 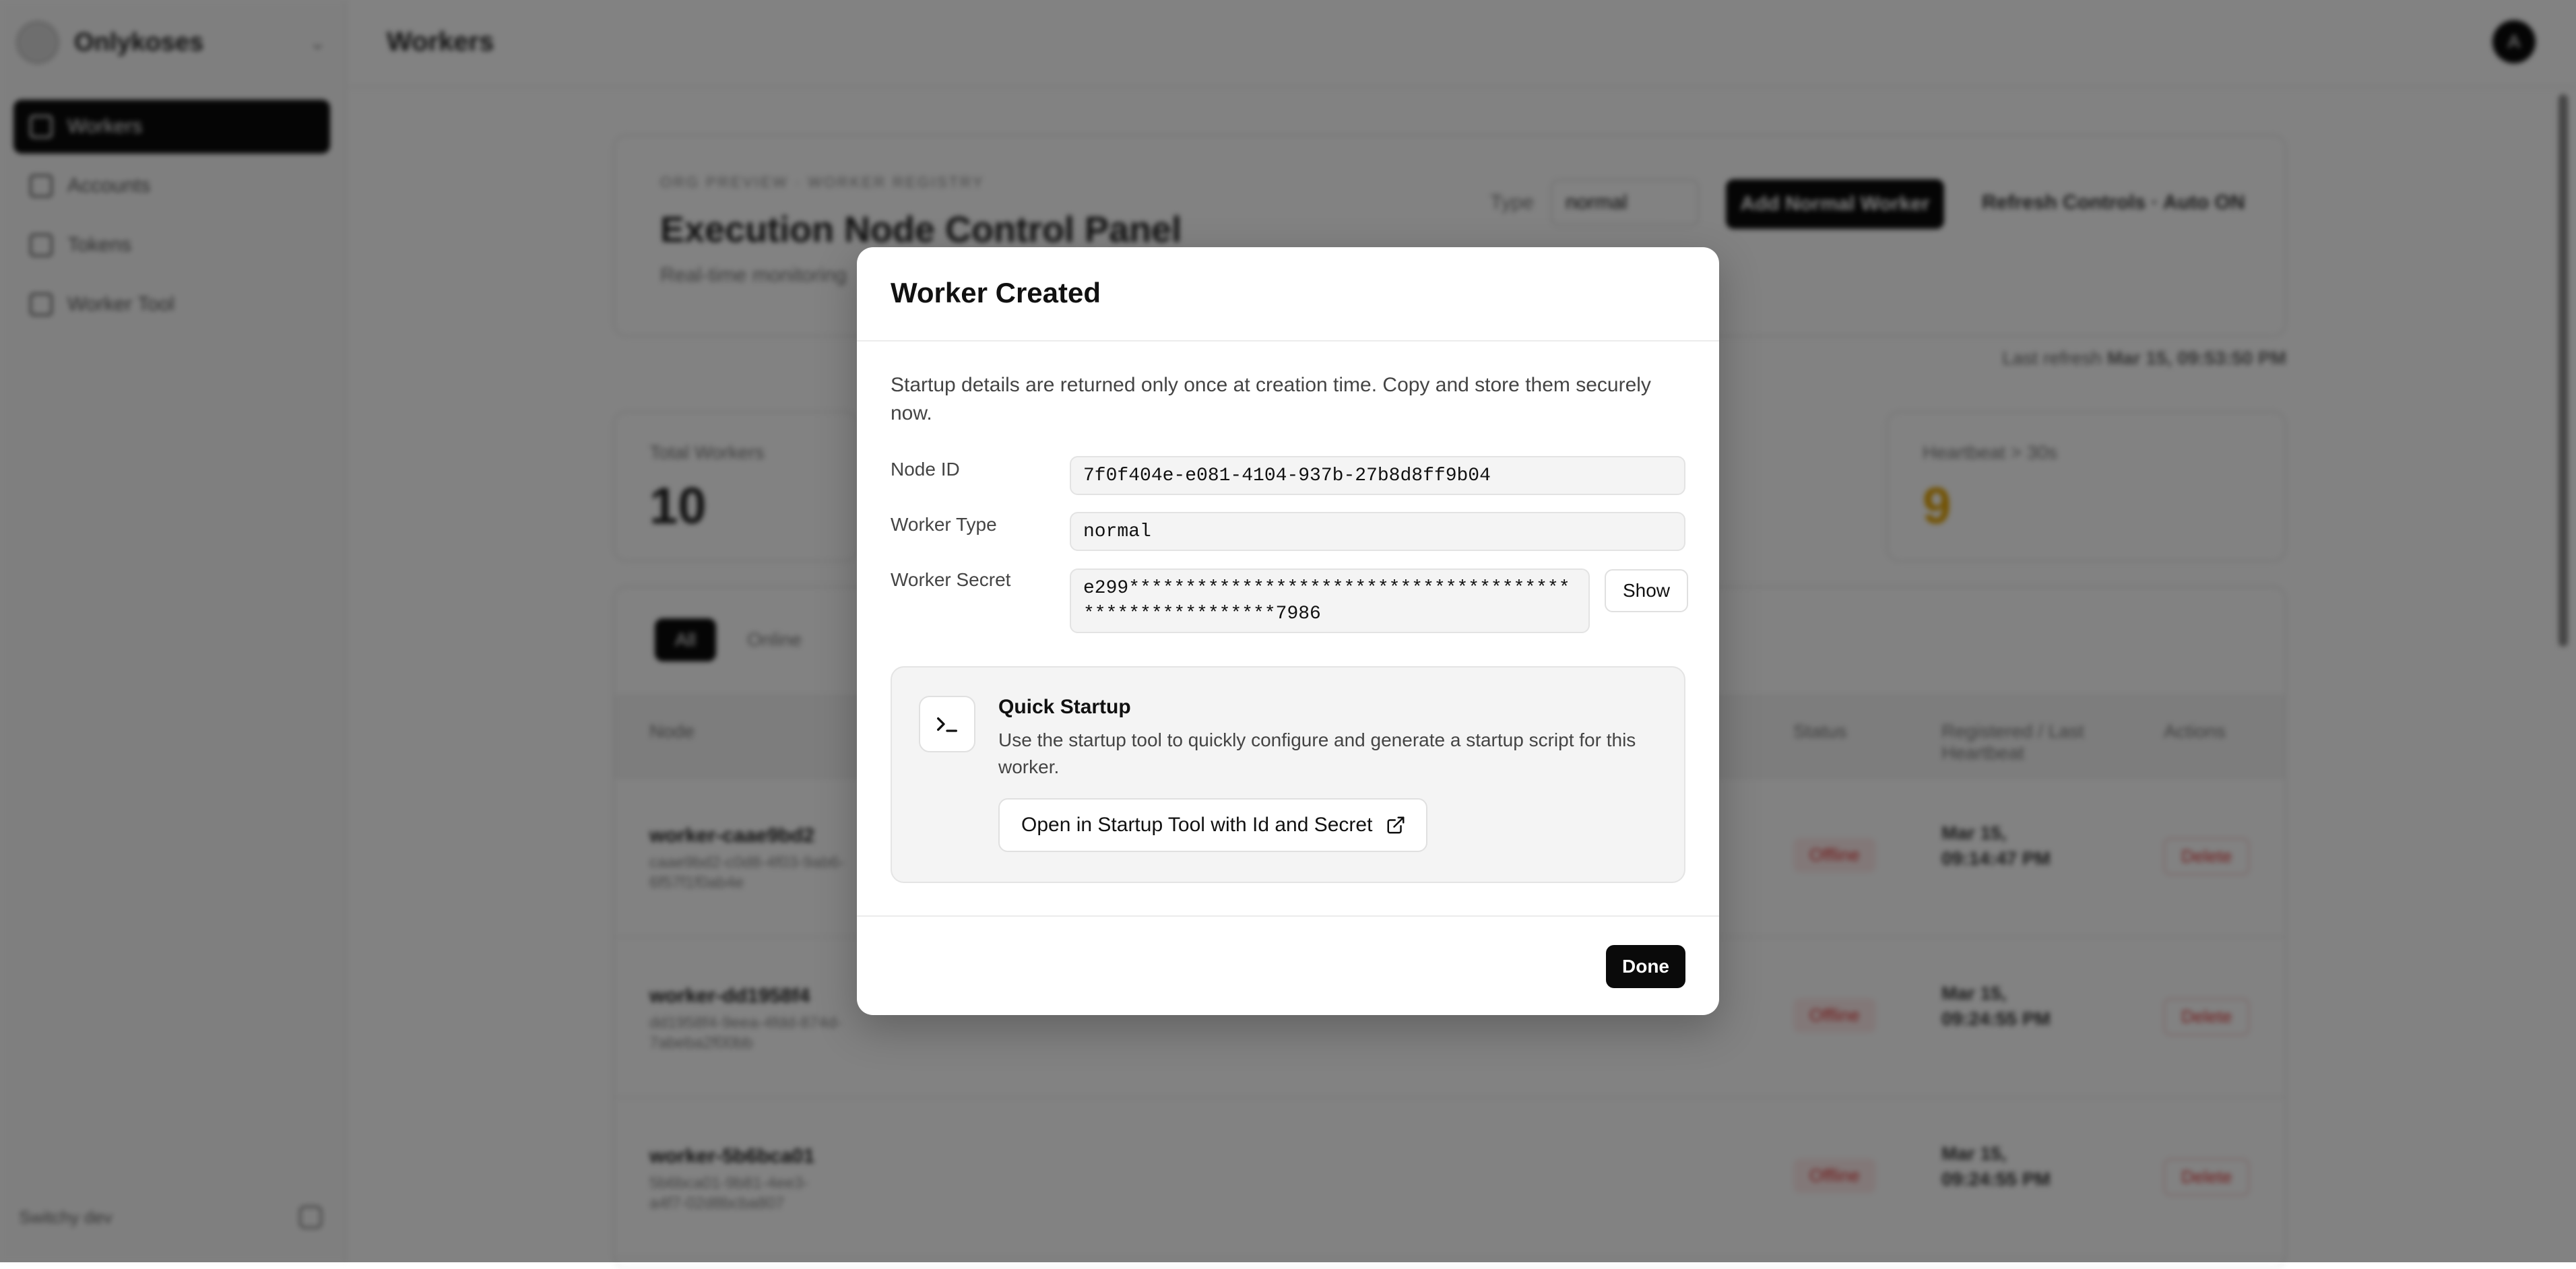 I want to click on worker-type-field: normal, so click(x=1378, y=531).